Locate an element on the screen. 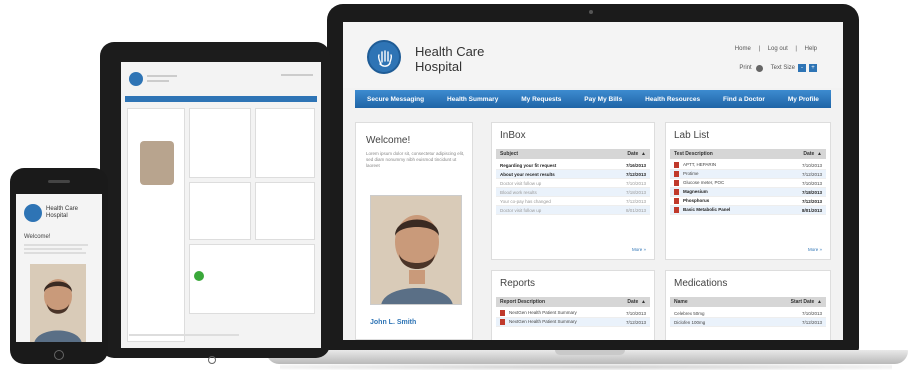 This screenshot has width=913, height=379. text-size-increase-button: + is located at coordinates (813, 68).